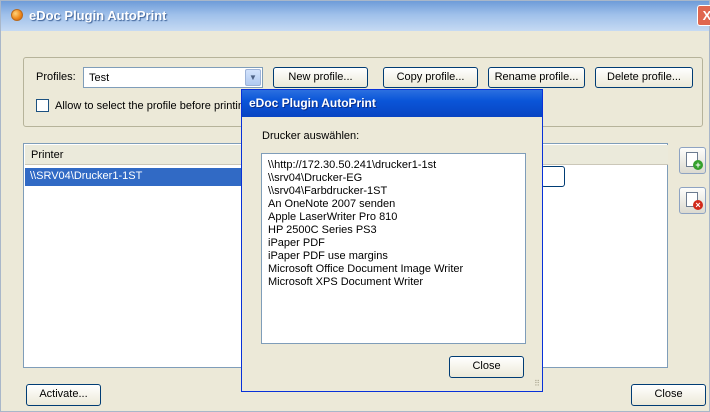  What do you see at coordinates (311, 136) in the screenshot?
I see `dialog-prompt: Drucker auswählen:` at bounding box center [311, 136].